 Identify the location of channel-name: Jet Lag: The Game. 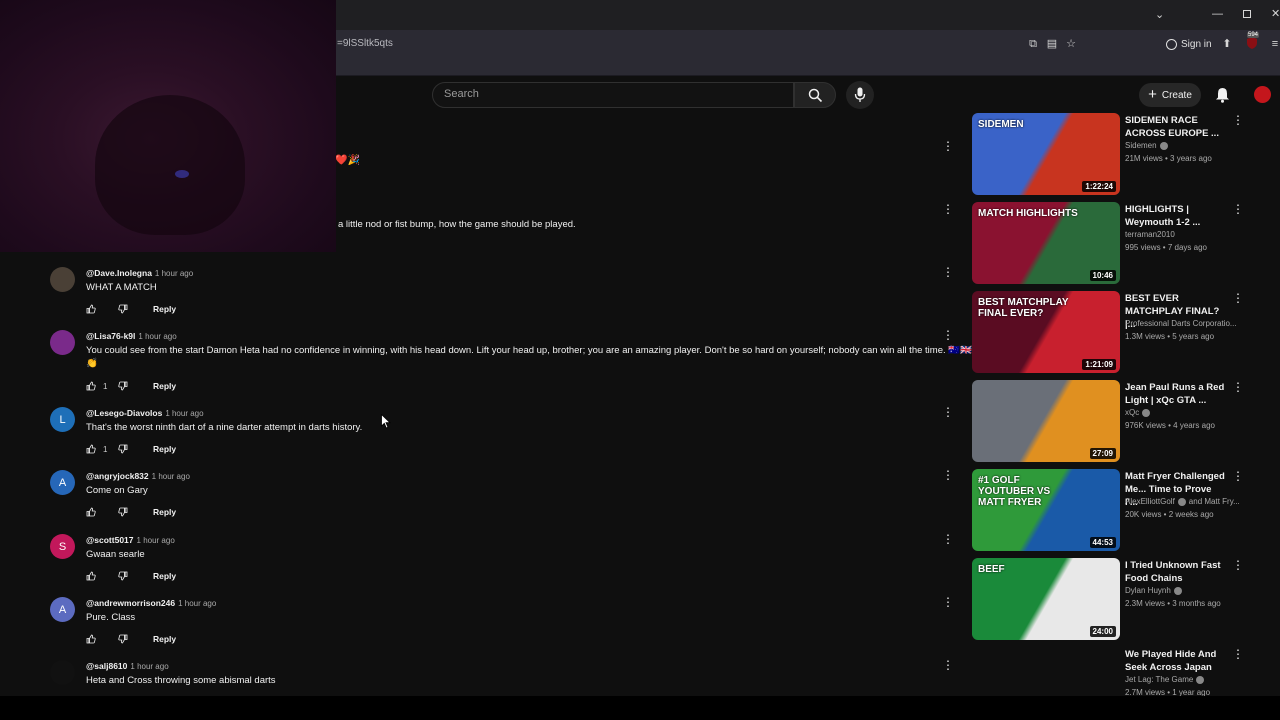
(1159, 679).